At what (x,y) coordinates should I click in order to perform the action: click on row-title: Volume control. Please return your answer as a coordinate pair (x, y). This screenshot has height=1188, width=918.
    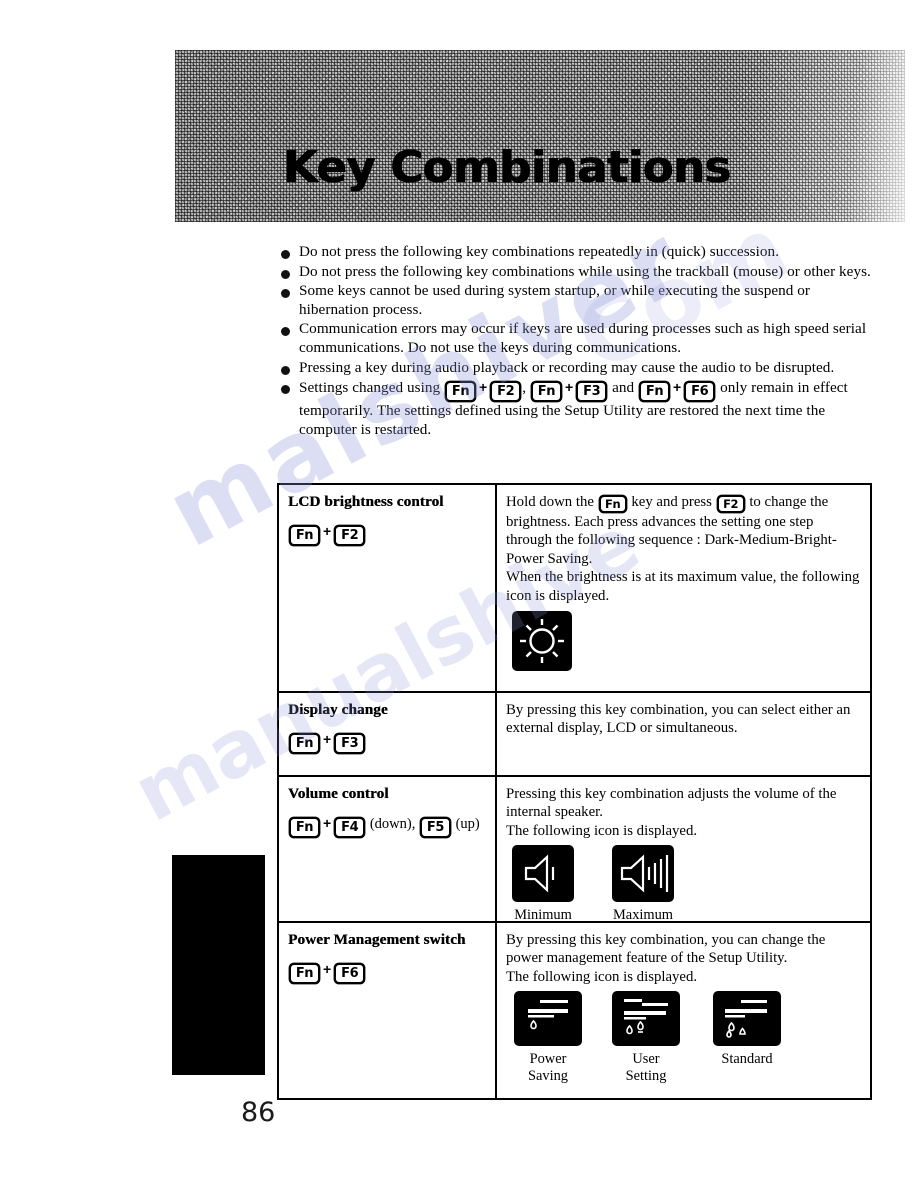
    Looking at the image, I should click on (338, 793).